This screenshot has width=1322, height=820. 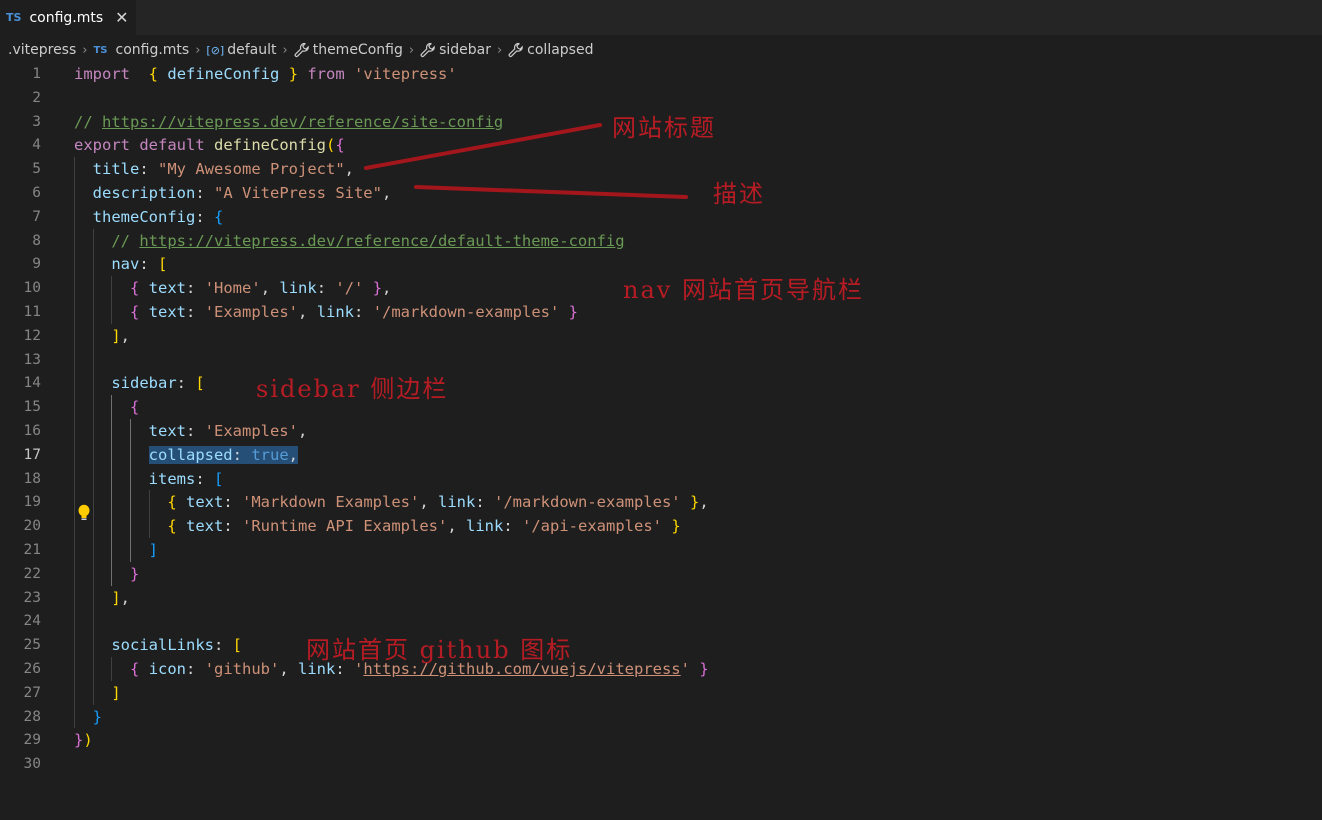 I want to click on code-line: 18 items: [, so click(x=661, y=479).